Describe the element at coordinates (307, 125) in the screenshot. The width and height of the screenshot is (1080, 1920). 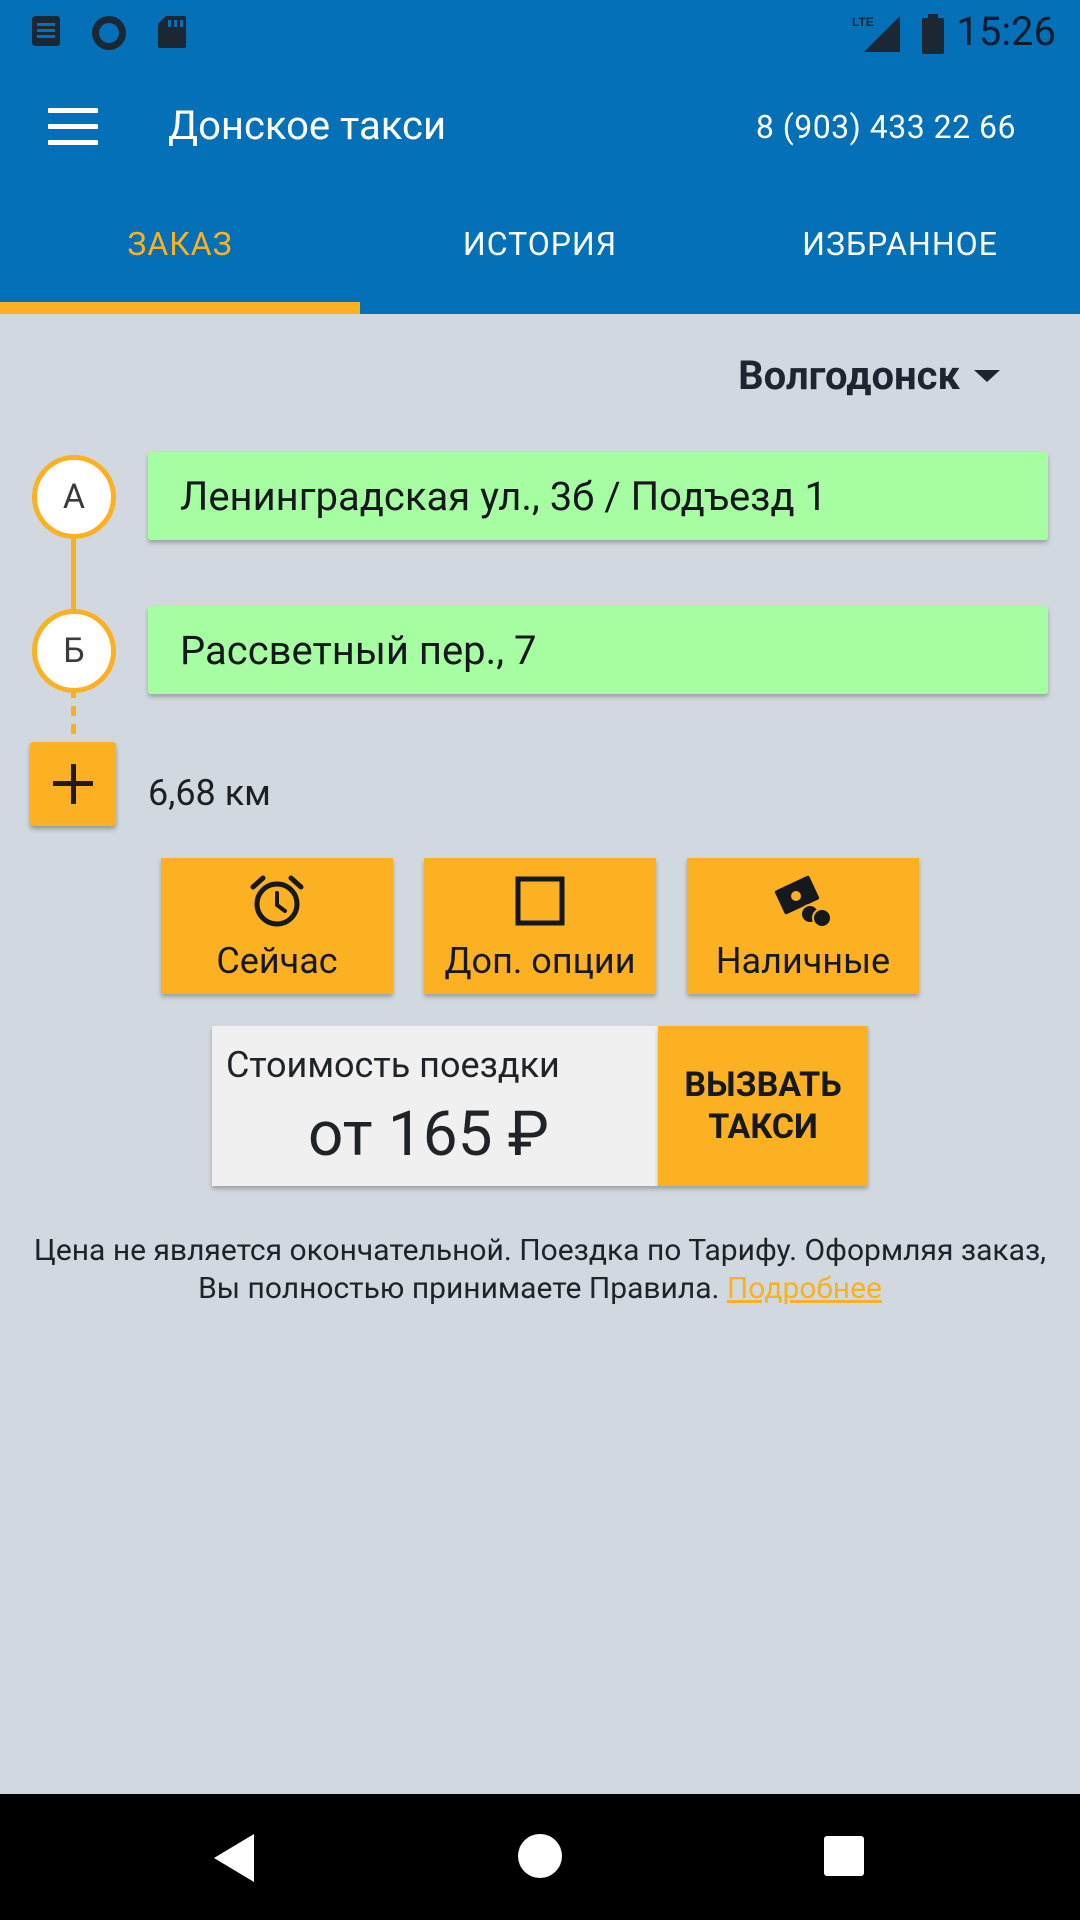
I see `app-title: Донское такси` at that location.